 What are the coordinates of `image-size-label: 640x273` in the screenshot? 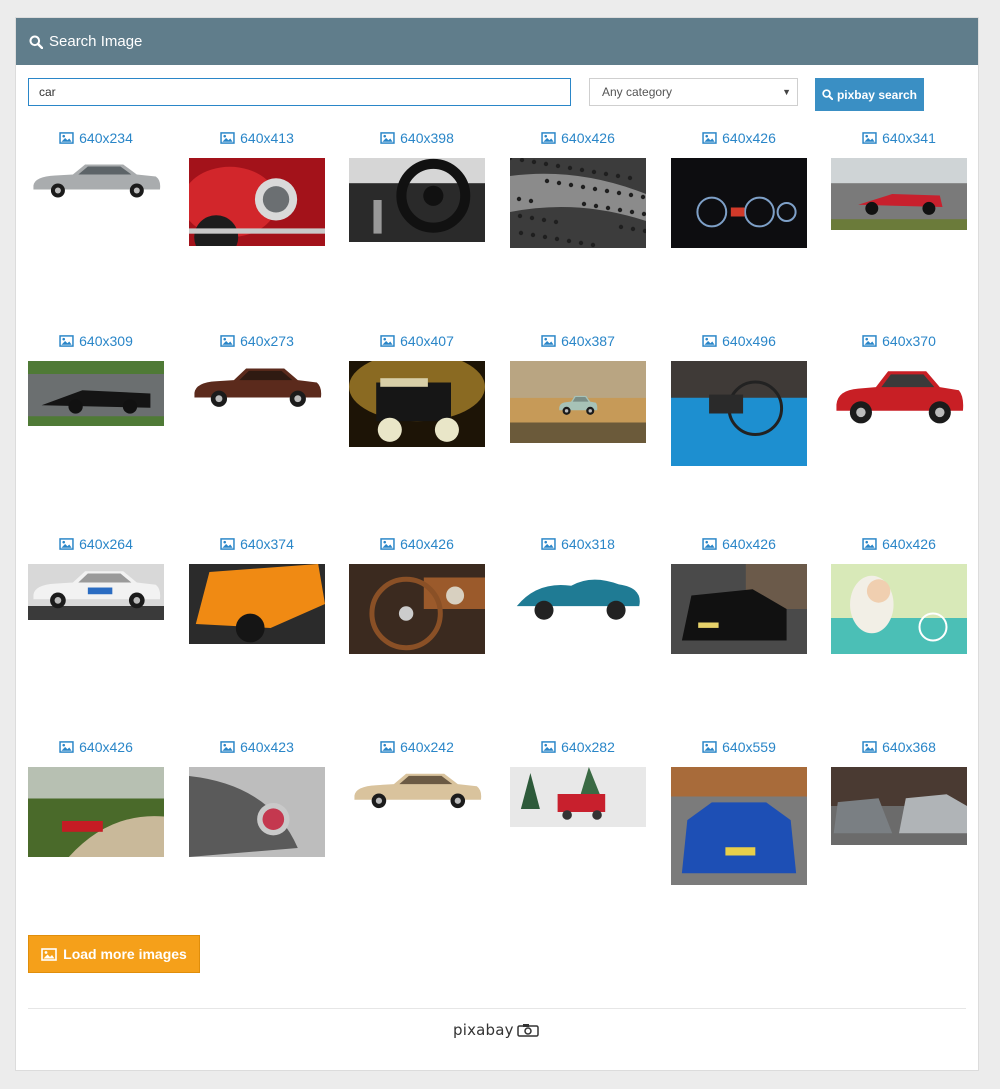 It's located at (267, 341).